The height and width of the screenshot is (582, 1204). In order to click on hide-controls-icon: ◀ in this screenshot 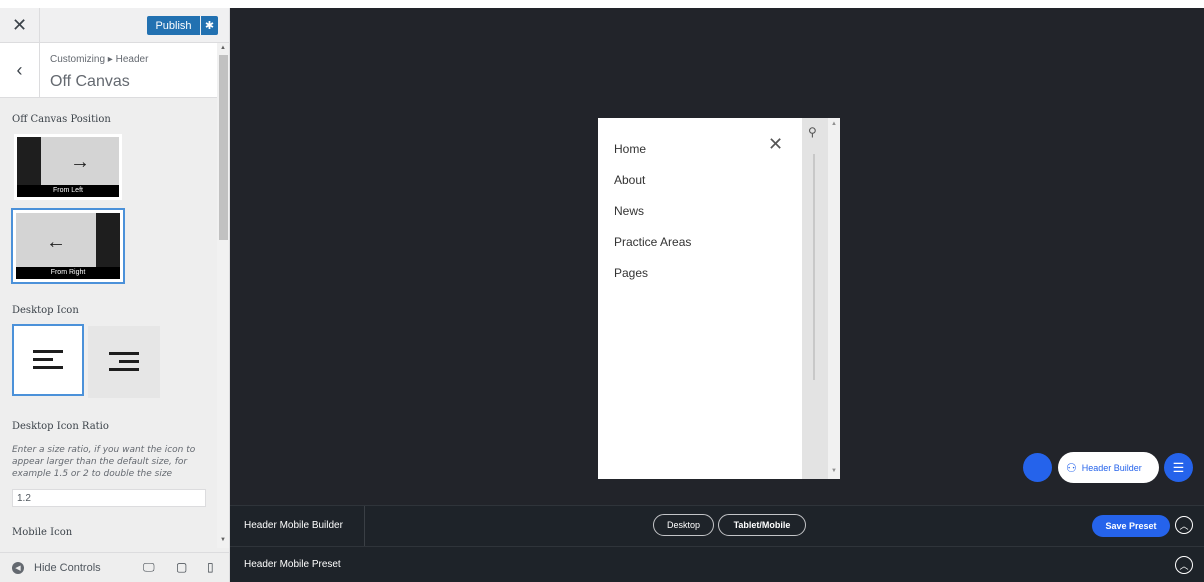, I will do `click(18, 568)`.